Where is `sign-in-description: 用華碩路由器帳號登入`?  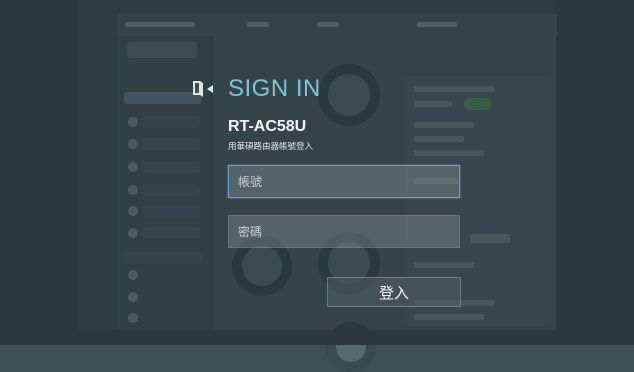
sign-in-description: 用華碩路由器帳號登入 is located at coordinates (271, 147).